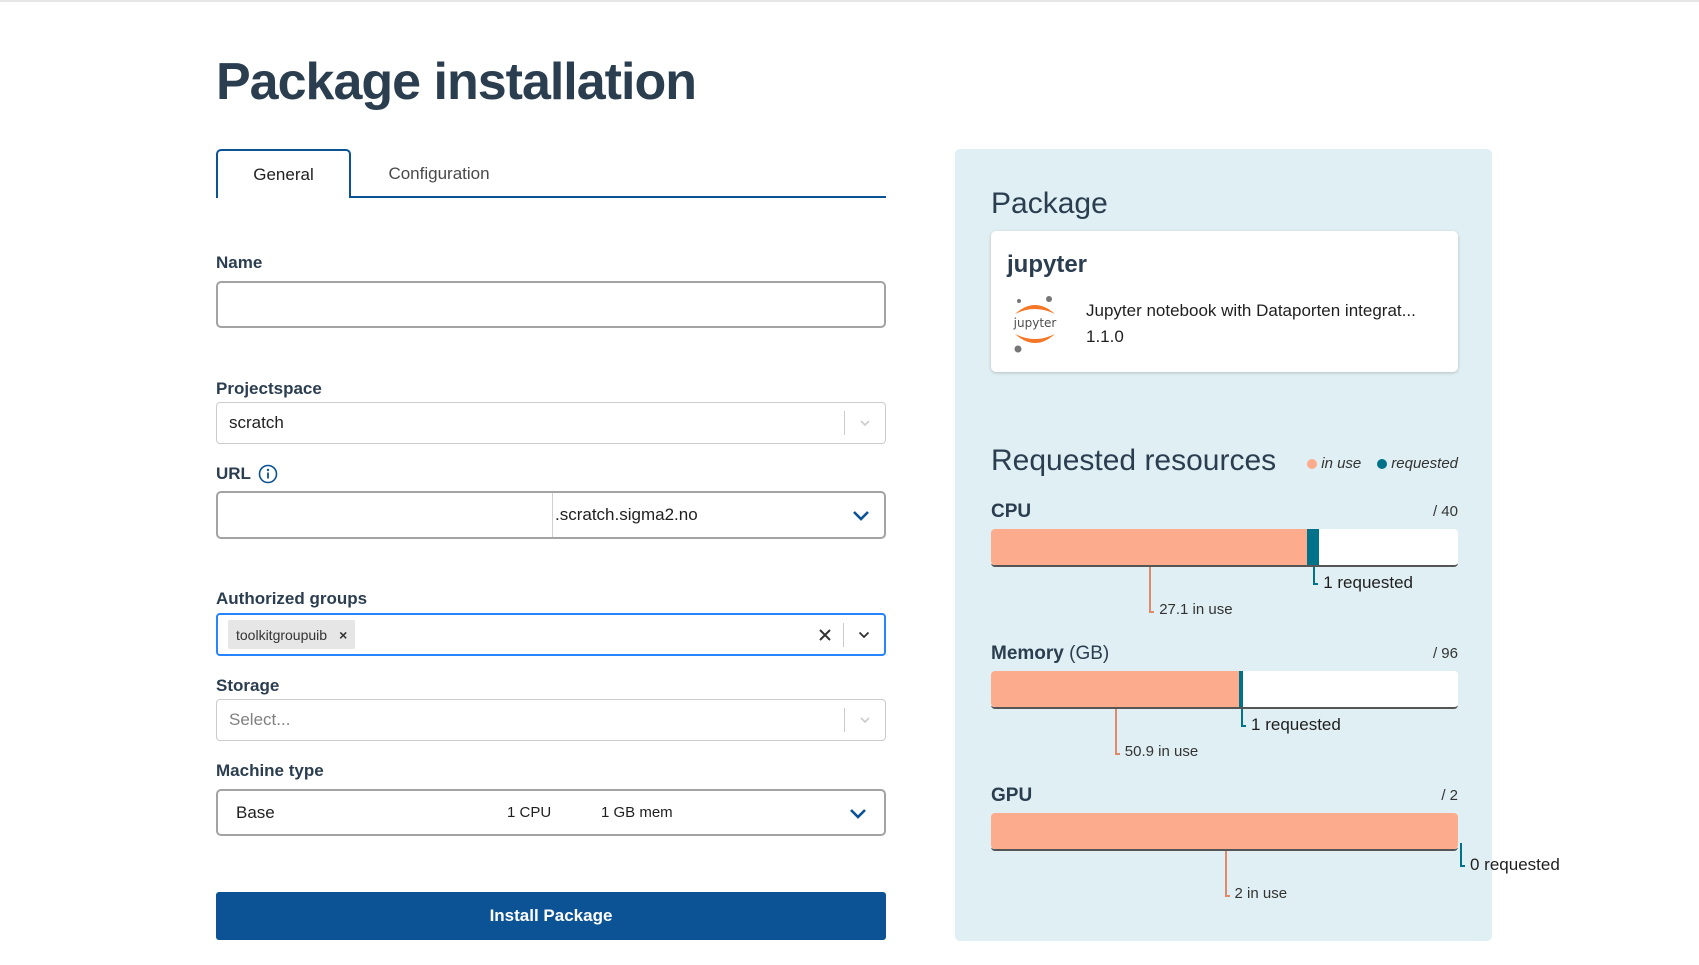 The height and width of the screenshot is (965, 1699). Describe the element at coordinates (1382, 463) in the screenshot. I see `legend-requested-dot` at that location.